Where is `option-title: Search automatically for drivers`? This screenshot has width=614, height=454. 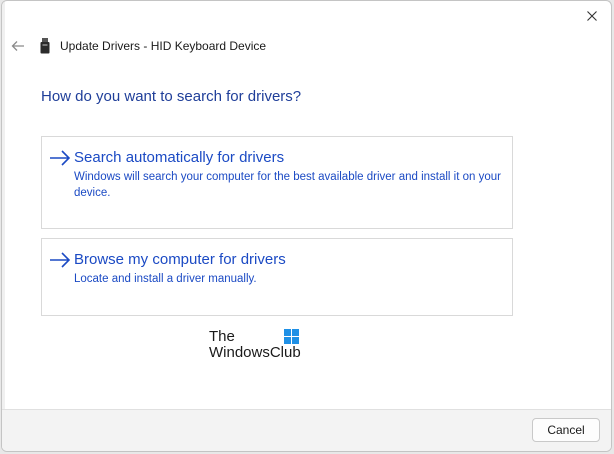 option-title: Search automatically for drivers is located at coordinates (179, 157).